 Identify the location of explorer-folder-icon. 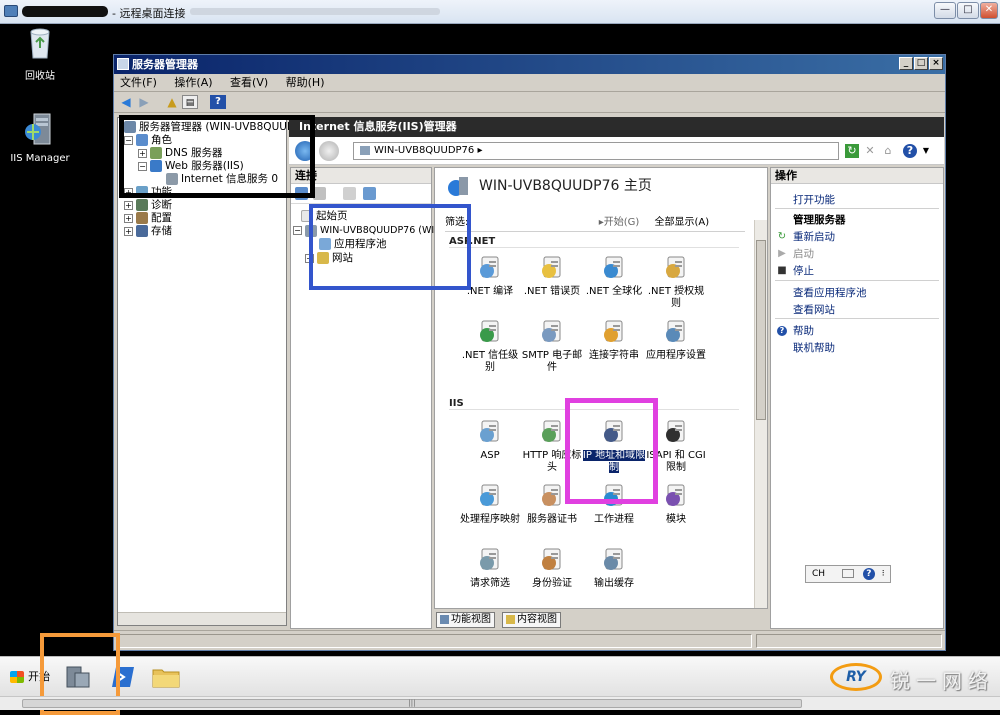
(166, 677).